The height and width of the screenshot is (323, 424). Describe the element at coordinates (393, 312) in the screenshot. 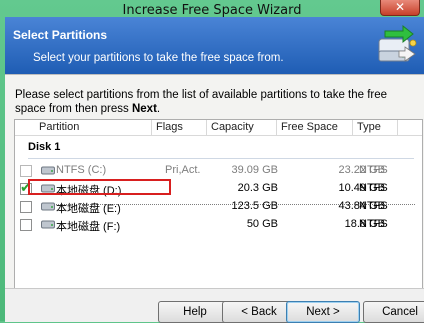

I see `cancel-button: Cancel` at that location.